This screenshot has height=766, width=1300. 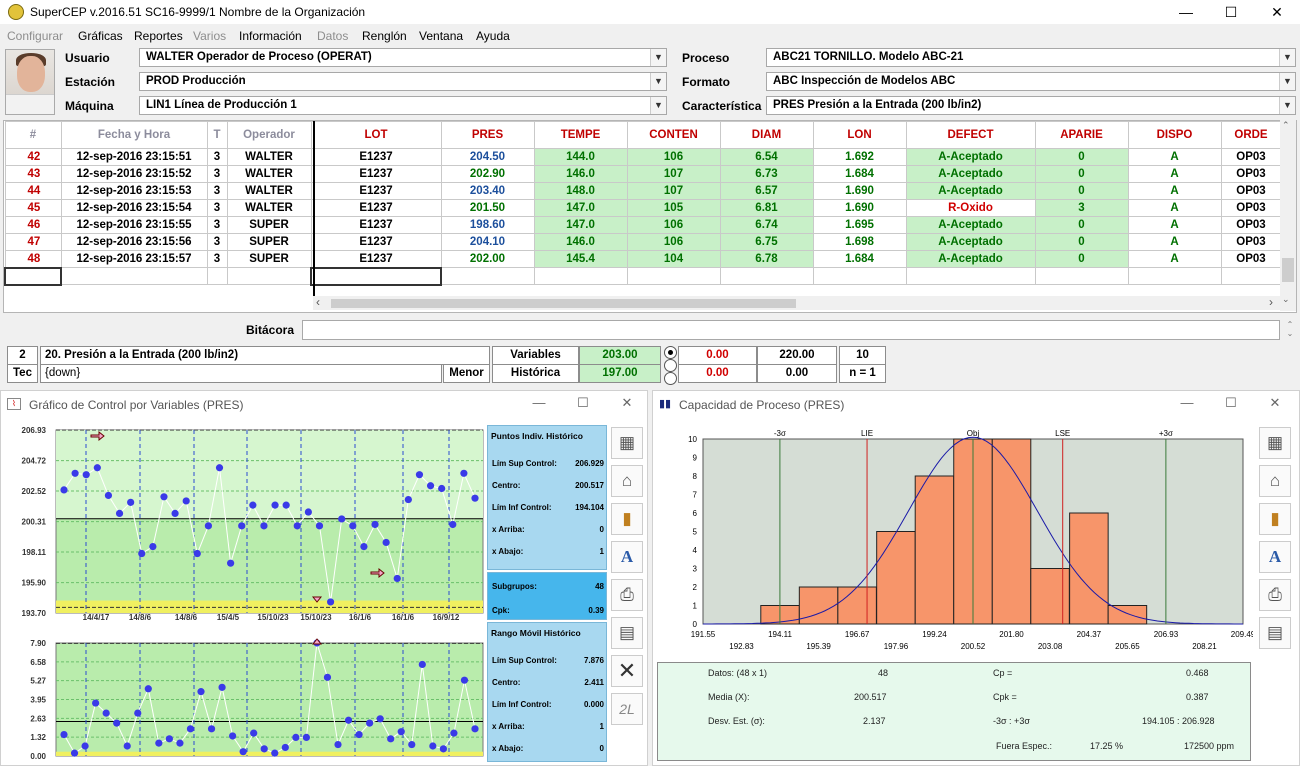 What do you see at coordinates (1271, 302) in the screenshot?
I see `scroll-right-icon: ›` at bounding box center [1271, 302].